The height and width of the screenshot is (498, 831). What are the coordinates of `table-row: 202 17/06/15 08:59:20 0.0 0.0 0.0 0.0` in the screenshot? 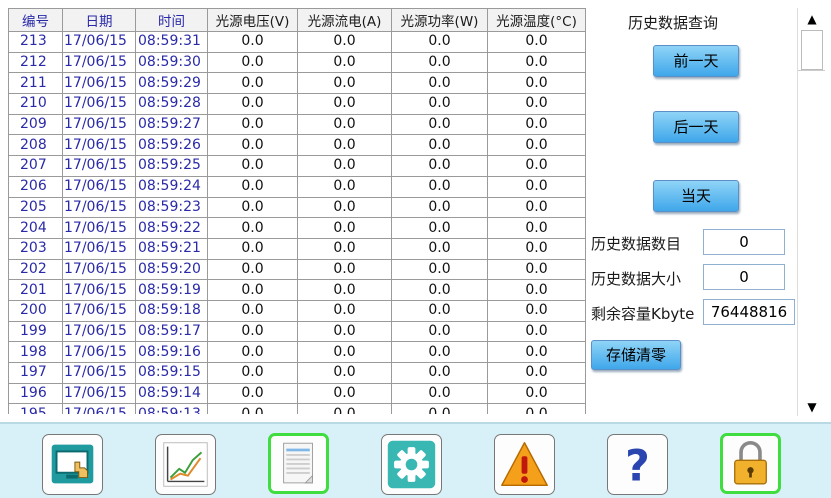 It's located at (297, 269).